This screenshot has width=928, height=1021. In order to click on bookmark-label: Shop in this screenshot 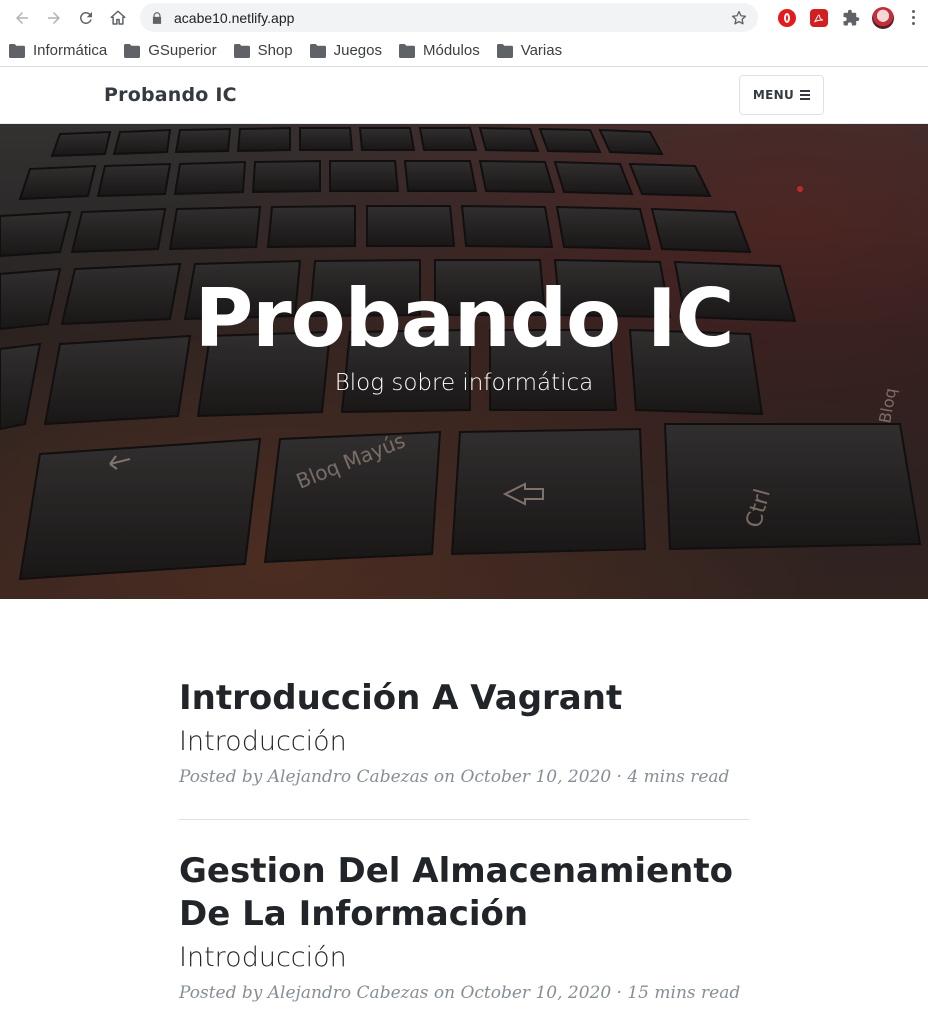, I will do `click(275, 50)`.